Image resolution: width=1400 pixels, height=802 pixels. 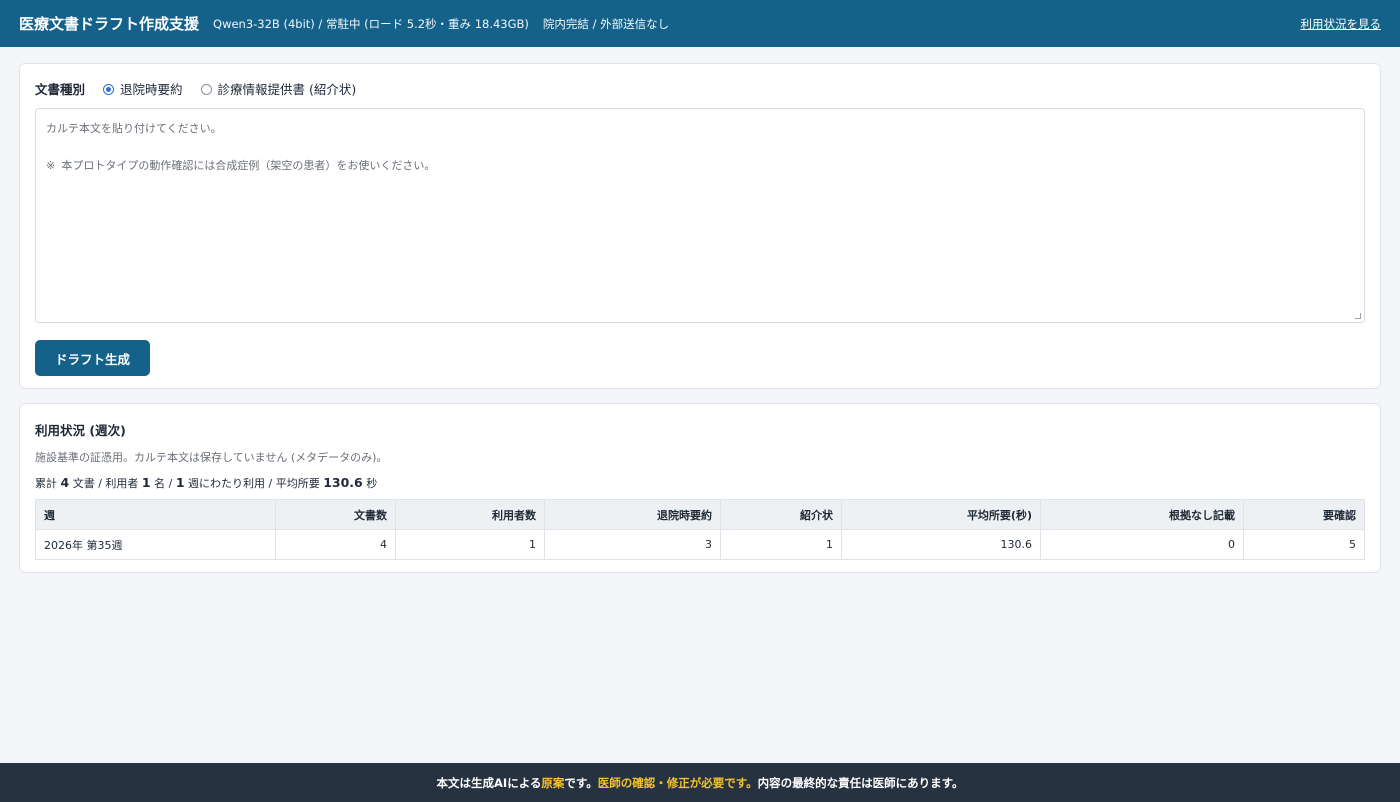 I want to click on doc-type-selector: 文書種別 退院時要約 診療情報提供書 (紹介状), so click(x=700, y=88).